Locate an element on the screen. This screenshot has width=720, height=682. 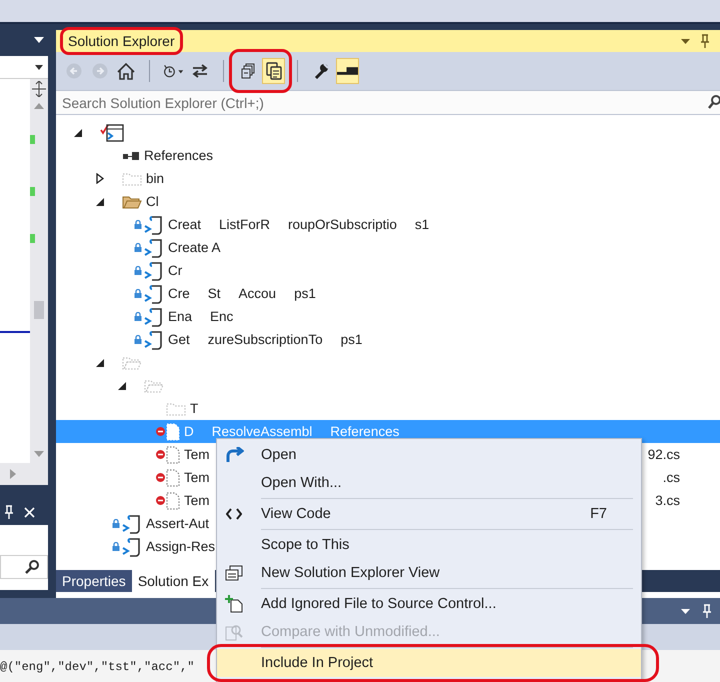
tree-item-label: Assign-Res is located at coordinates (181, 546).